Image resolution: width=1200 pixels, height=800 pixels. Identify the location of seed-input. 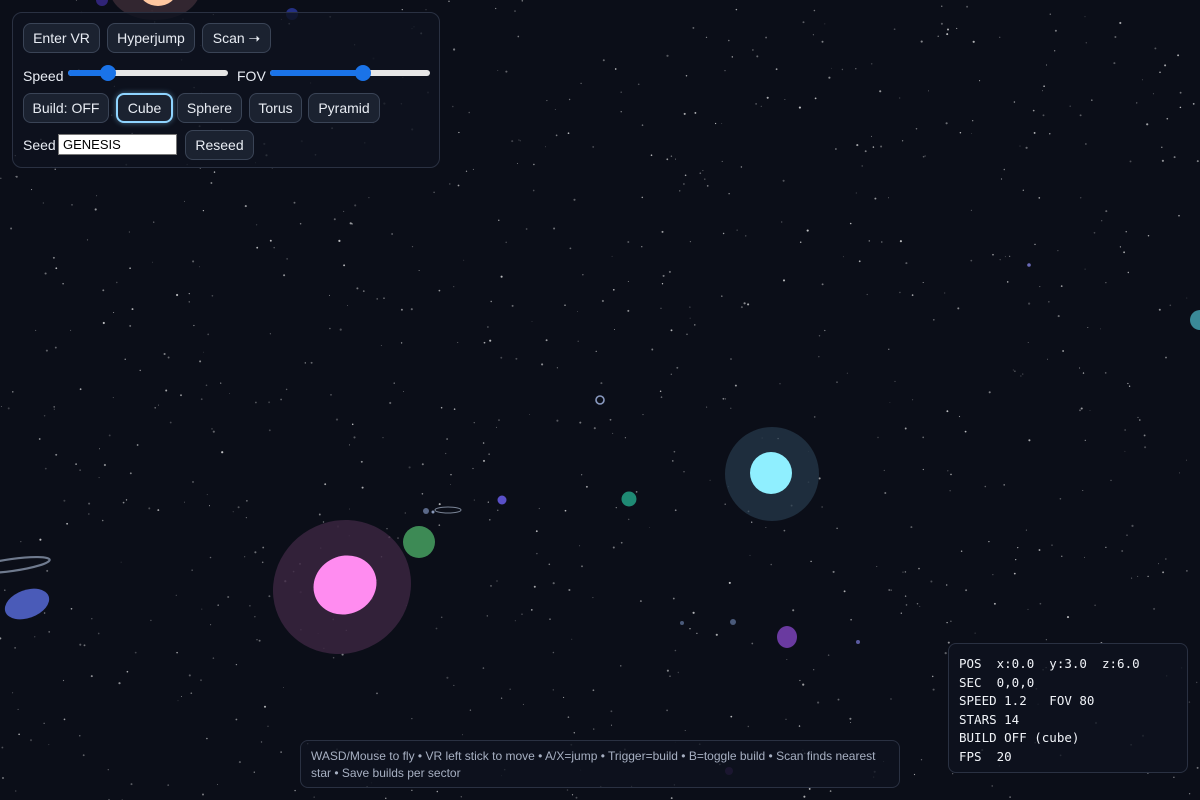
(117, 144).